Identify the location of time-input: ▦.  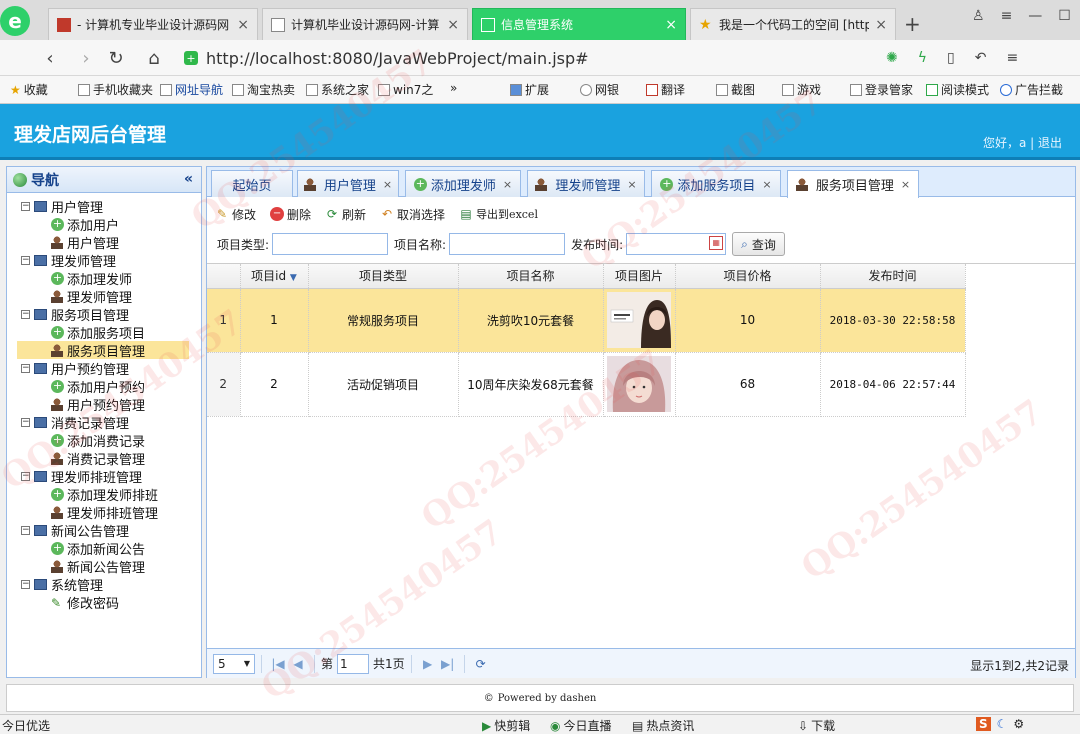
(676, 244).